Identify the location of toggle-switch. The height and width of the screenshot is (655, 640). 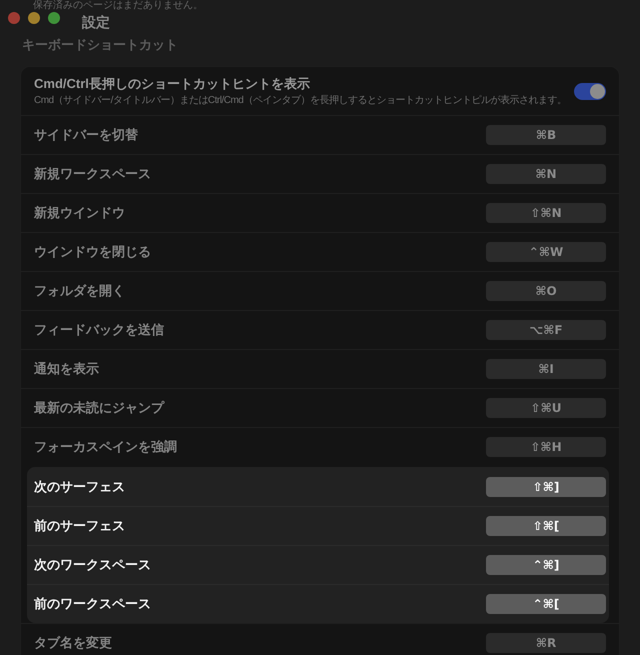
(590, 91).